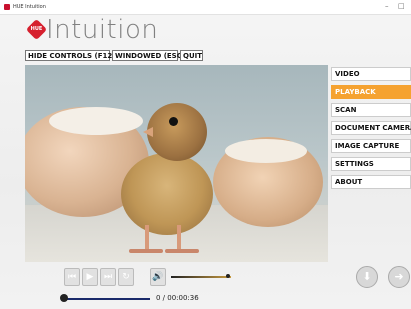 The height and width of the screenshot is (309, 411). What do you see at coordinates (182, 251) in the screenshot?
I see `chick-foot-right` at bounding box center [182, 251].